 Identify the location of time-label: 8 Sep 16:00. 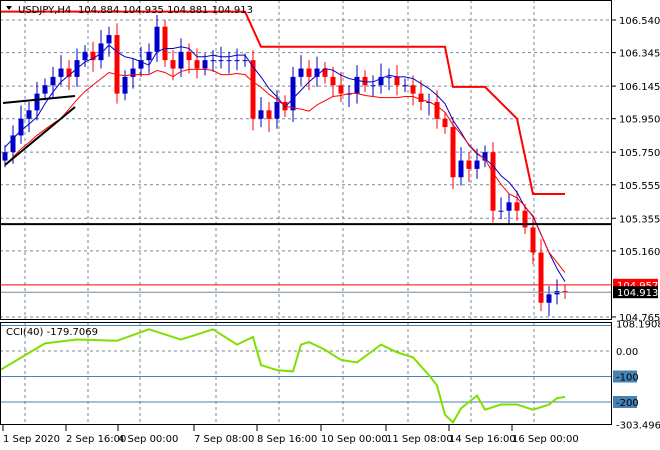
(287, 439).